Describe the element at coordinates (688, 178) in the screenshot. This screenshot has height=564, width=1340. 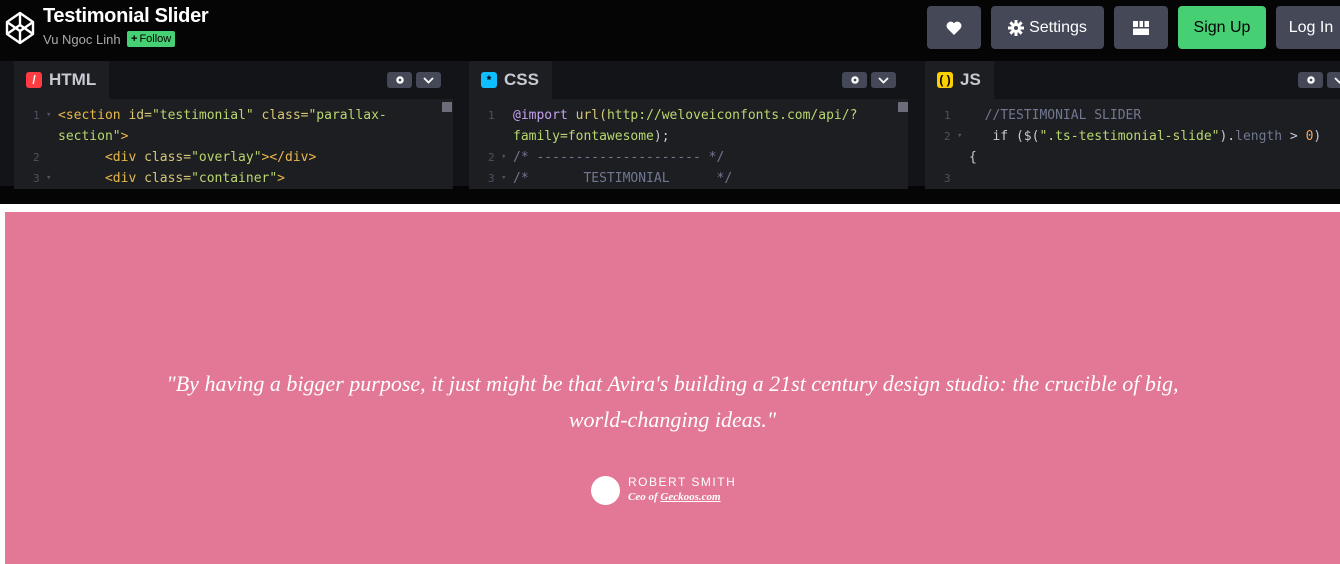
I see `code-line: 3 ▾/* TESTIMONIAL */` at that location.